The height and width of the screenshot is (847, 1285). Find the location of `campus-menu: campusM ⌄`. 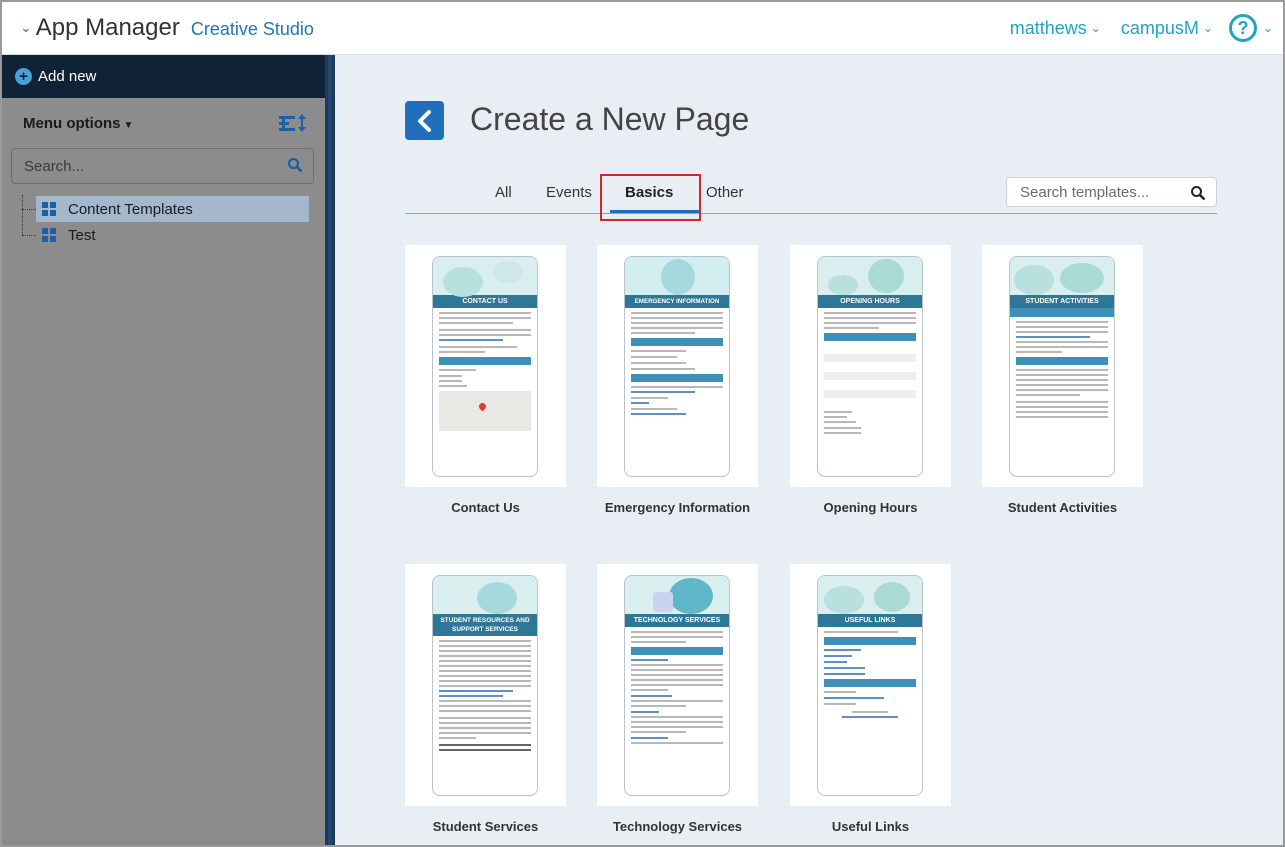

campus-menu: campusM ⌄ is located at coordinates (1167, 28).